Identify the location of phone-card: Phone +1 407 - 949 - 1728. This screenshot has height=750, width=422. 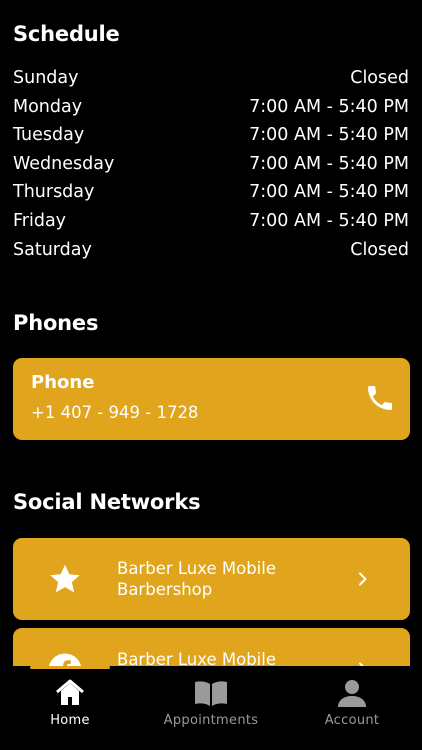
(211, 399).